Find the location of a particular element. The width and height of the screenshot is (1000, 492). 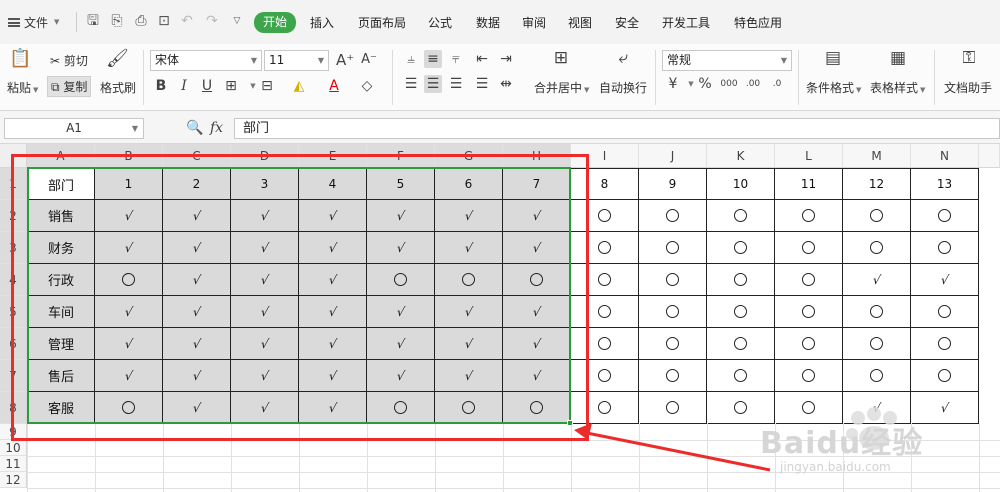

column-header-k: K is located at coordinates (741, 156).